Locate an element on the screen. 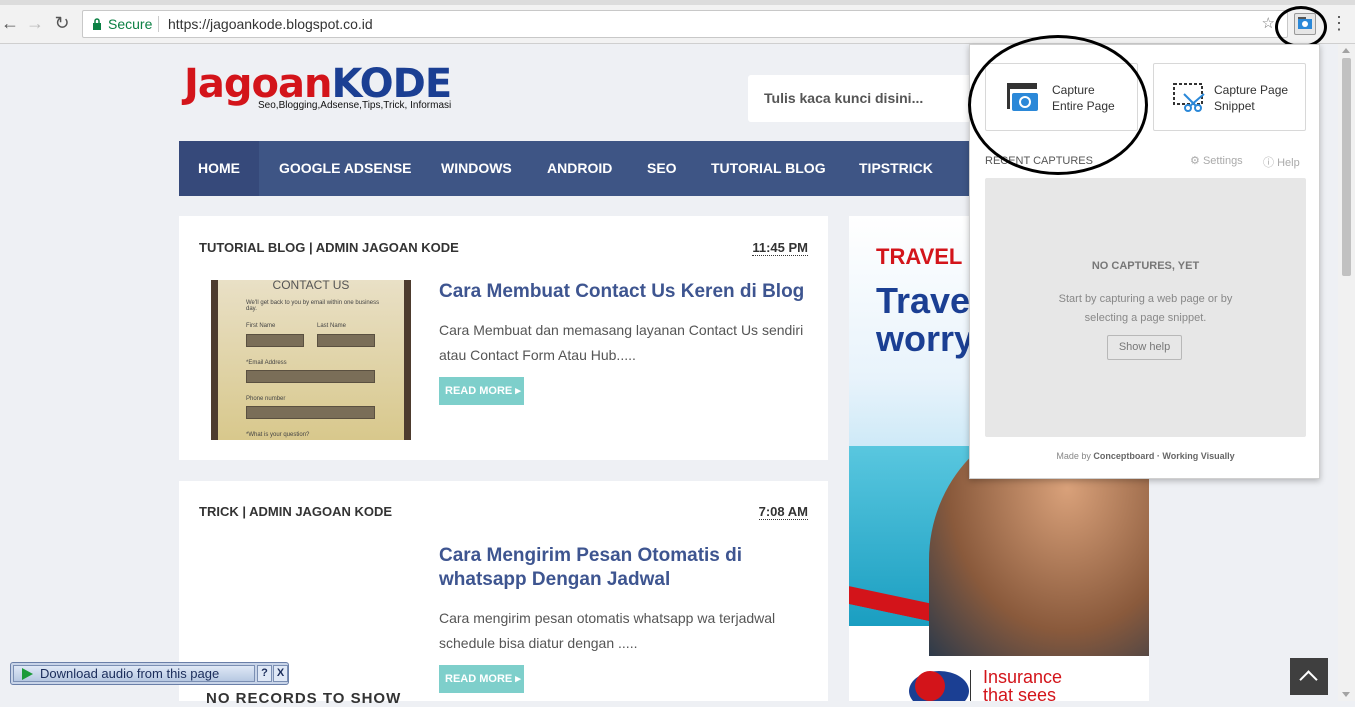  nav-windows: WINDOWS is located at coordinates (476, 168).